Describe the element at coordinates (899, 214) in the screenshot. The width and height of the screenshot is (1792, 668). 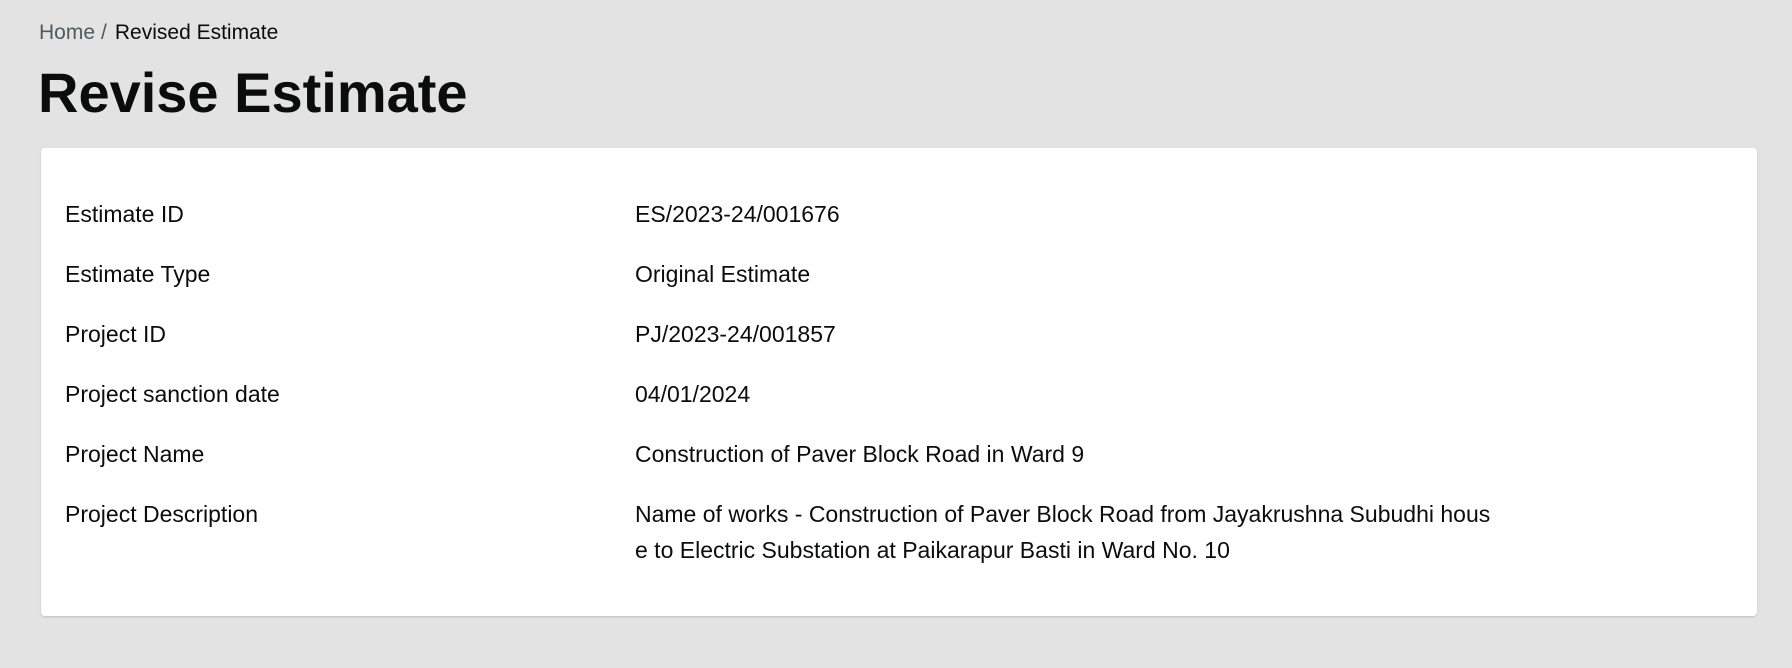
I see `detail-row-estimate-id: Estimate ID ES/2023-24/001676` at that location.